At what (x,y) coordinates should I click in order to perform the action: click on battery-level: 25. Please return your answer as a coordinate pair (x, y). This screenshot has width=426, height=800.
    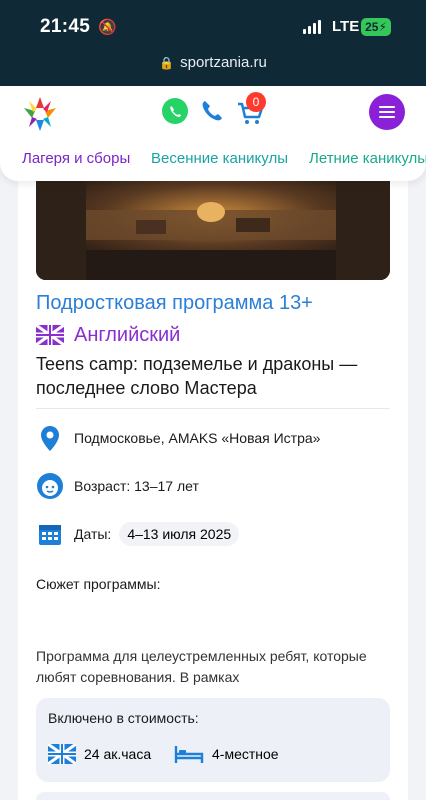
    Looking at the image, I should click on (372, 27).